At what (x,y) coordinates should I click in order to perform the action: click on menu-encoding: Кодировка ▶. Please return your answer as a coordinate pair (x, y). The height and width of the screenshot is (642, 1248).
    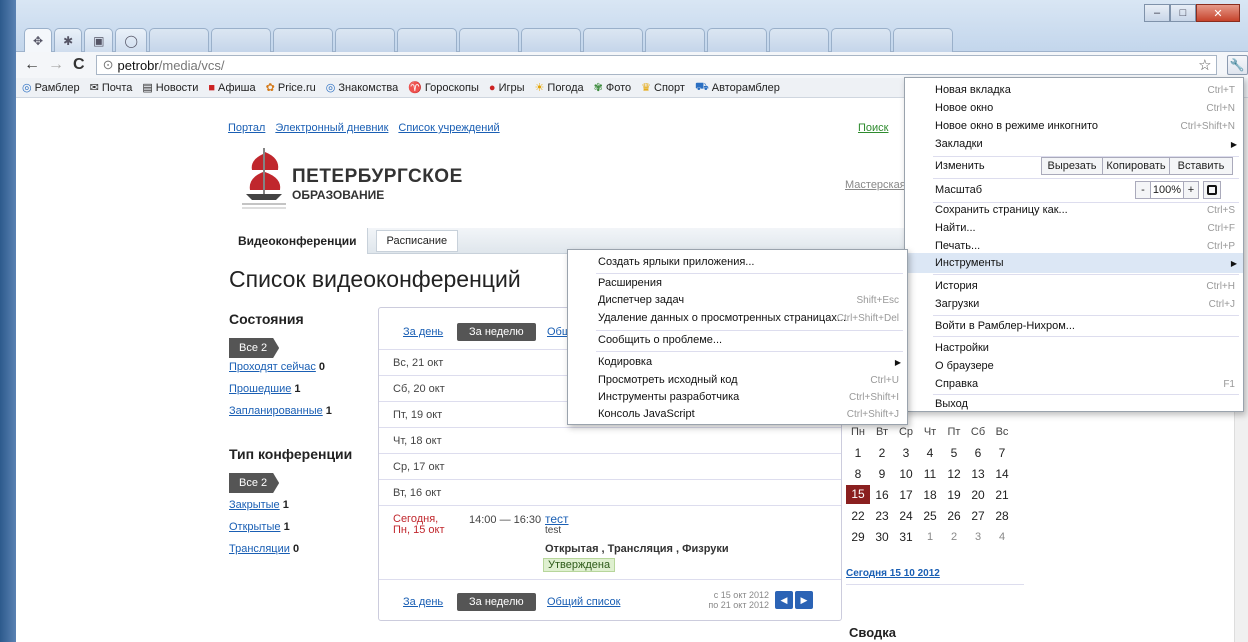
    Looking at the image, I should click on (737, 362).